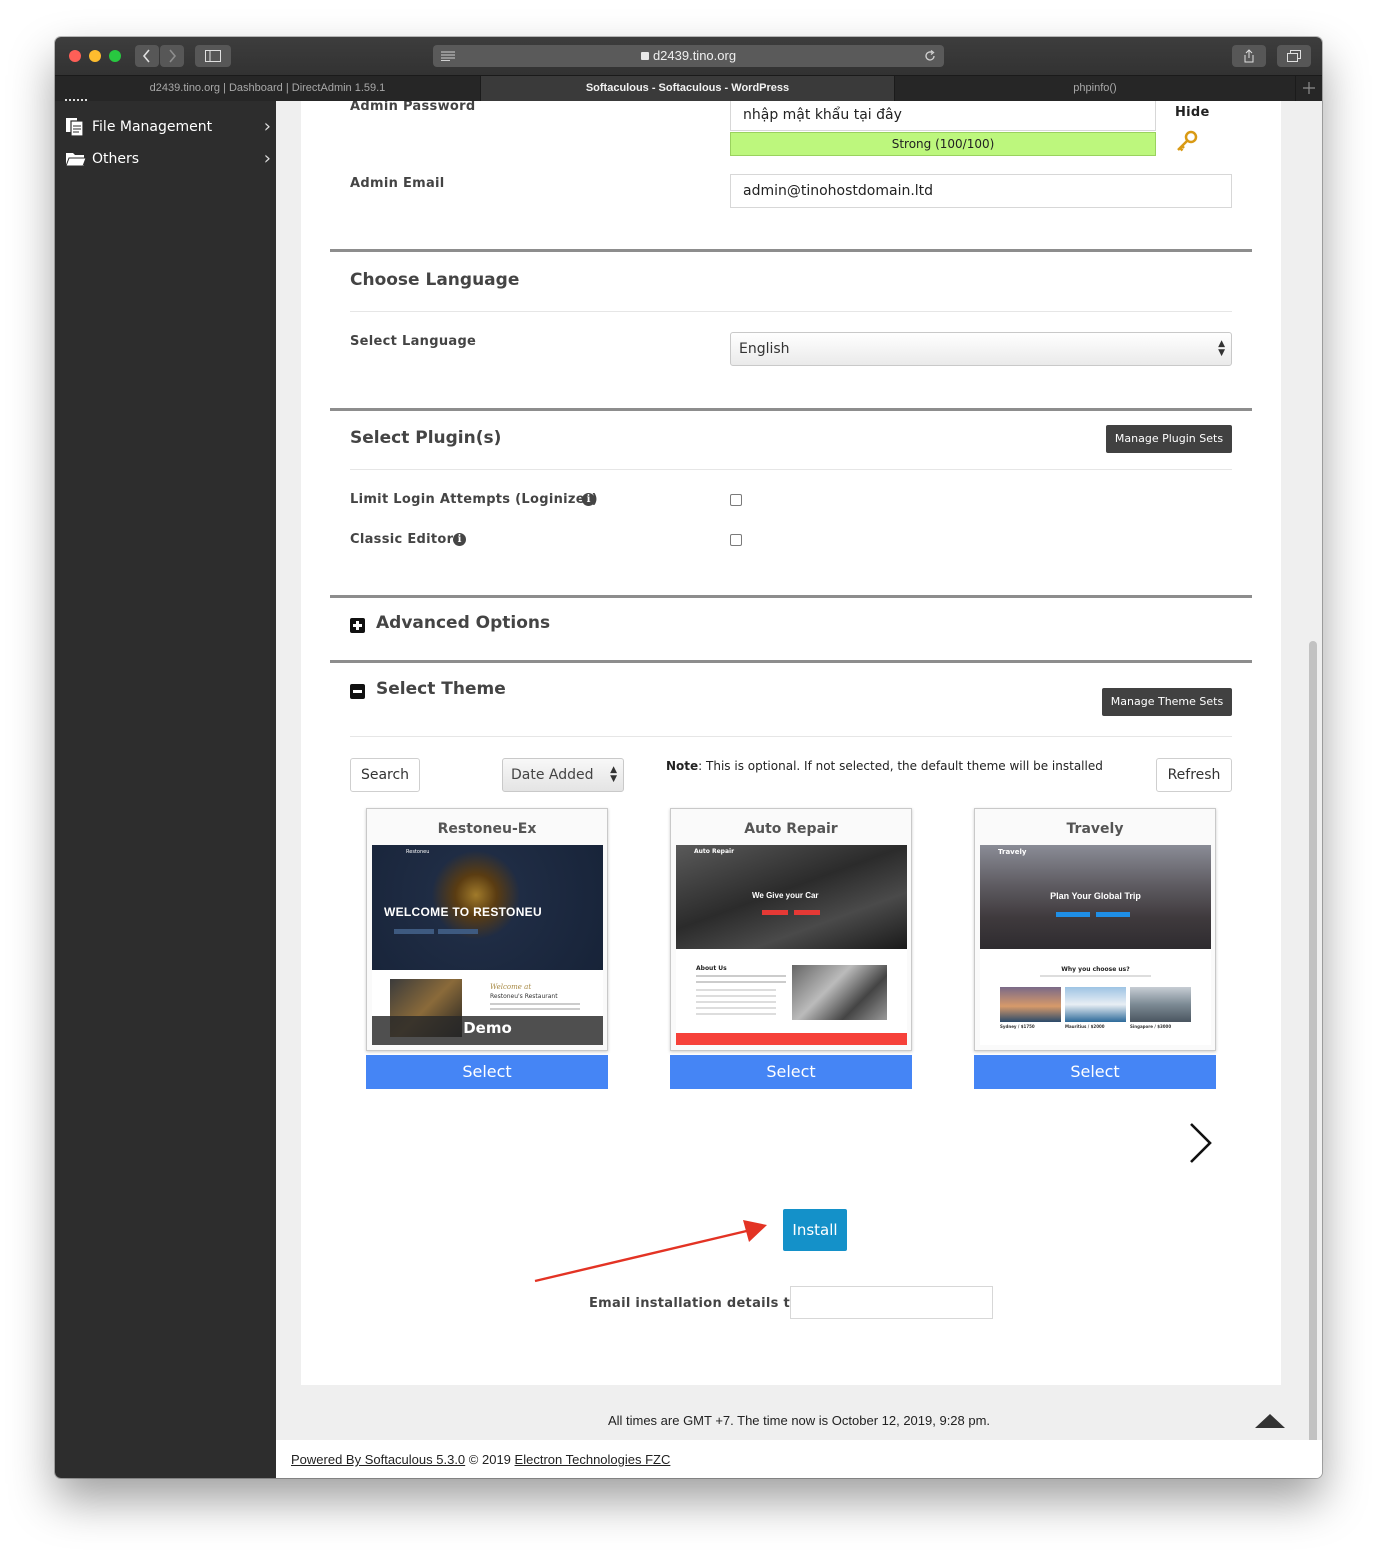 Image resolution: width=1377 pixels, height=1552 pixels. Describe the element at coordinates (1095, 1072) in the screenshot. I see `theme-select-button-travely: Select` at that location.